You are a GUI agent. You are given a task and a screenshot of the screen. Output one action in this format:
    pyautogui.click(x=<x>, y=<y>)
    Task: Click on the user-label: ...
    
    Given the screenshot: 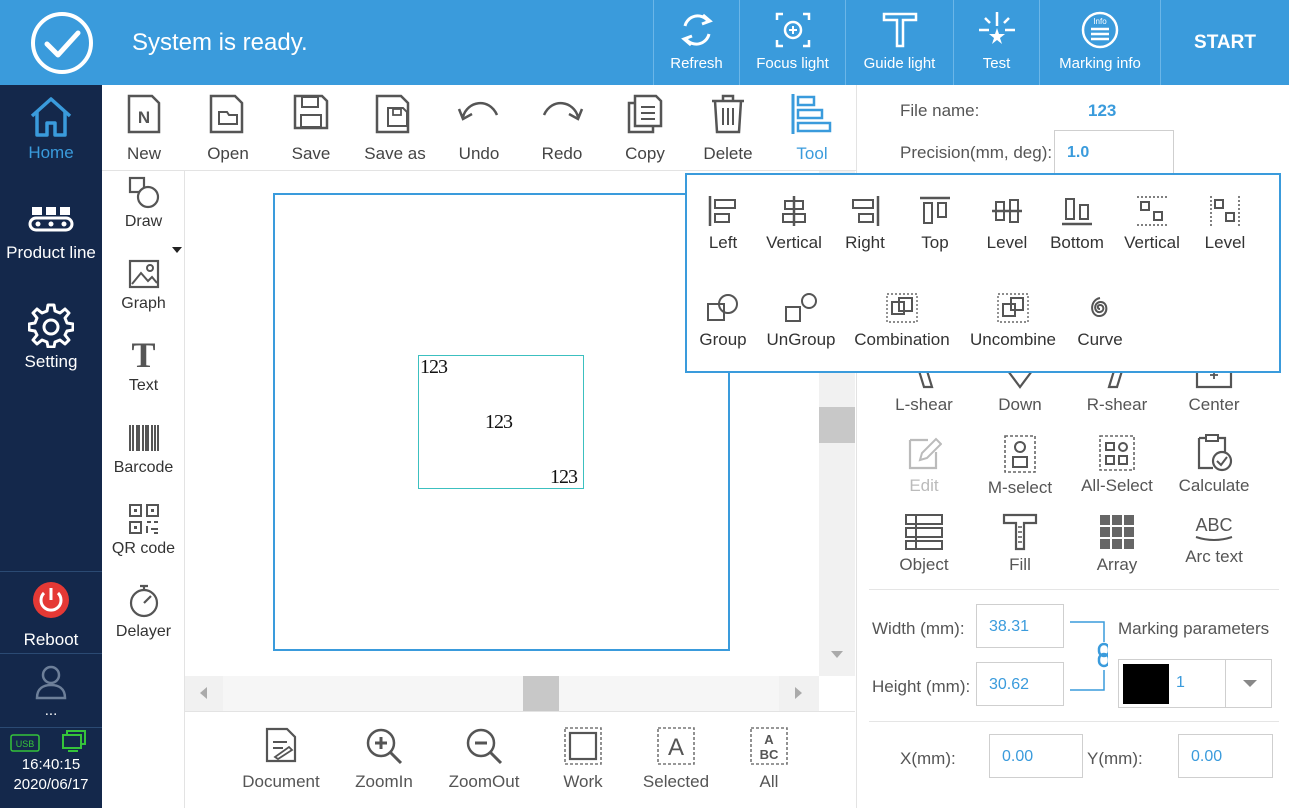 What is the action you would take?
    pyautogui.click(x=51, y=710)
    